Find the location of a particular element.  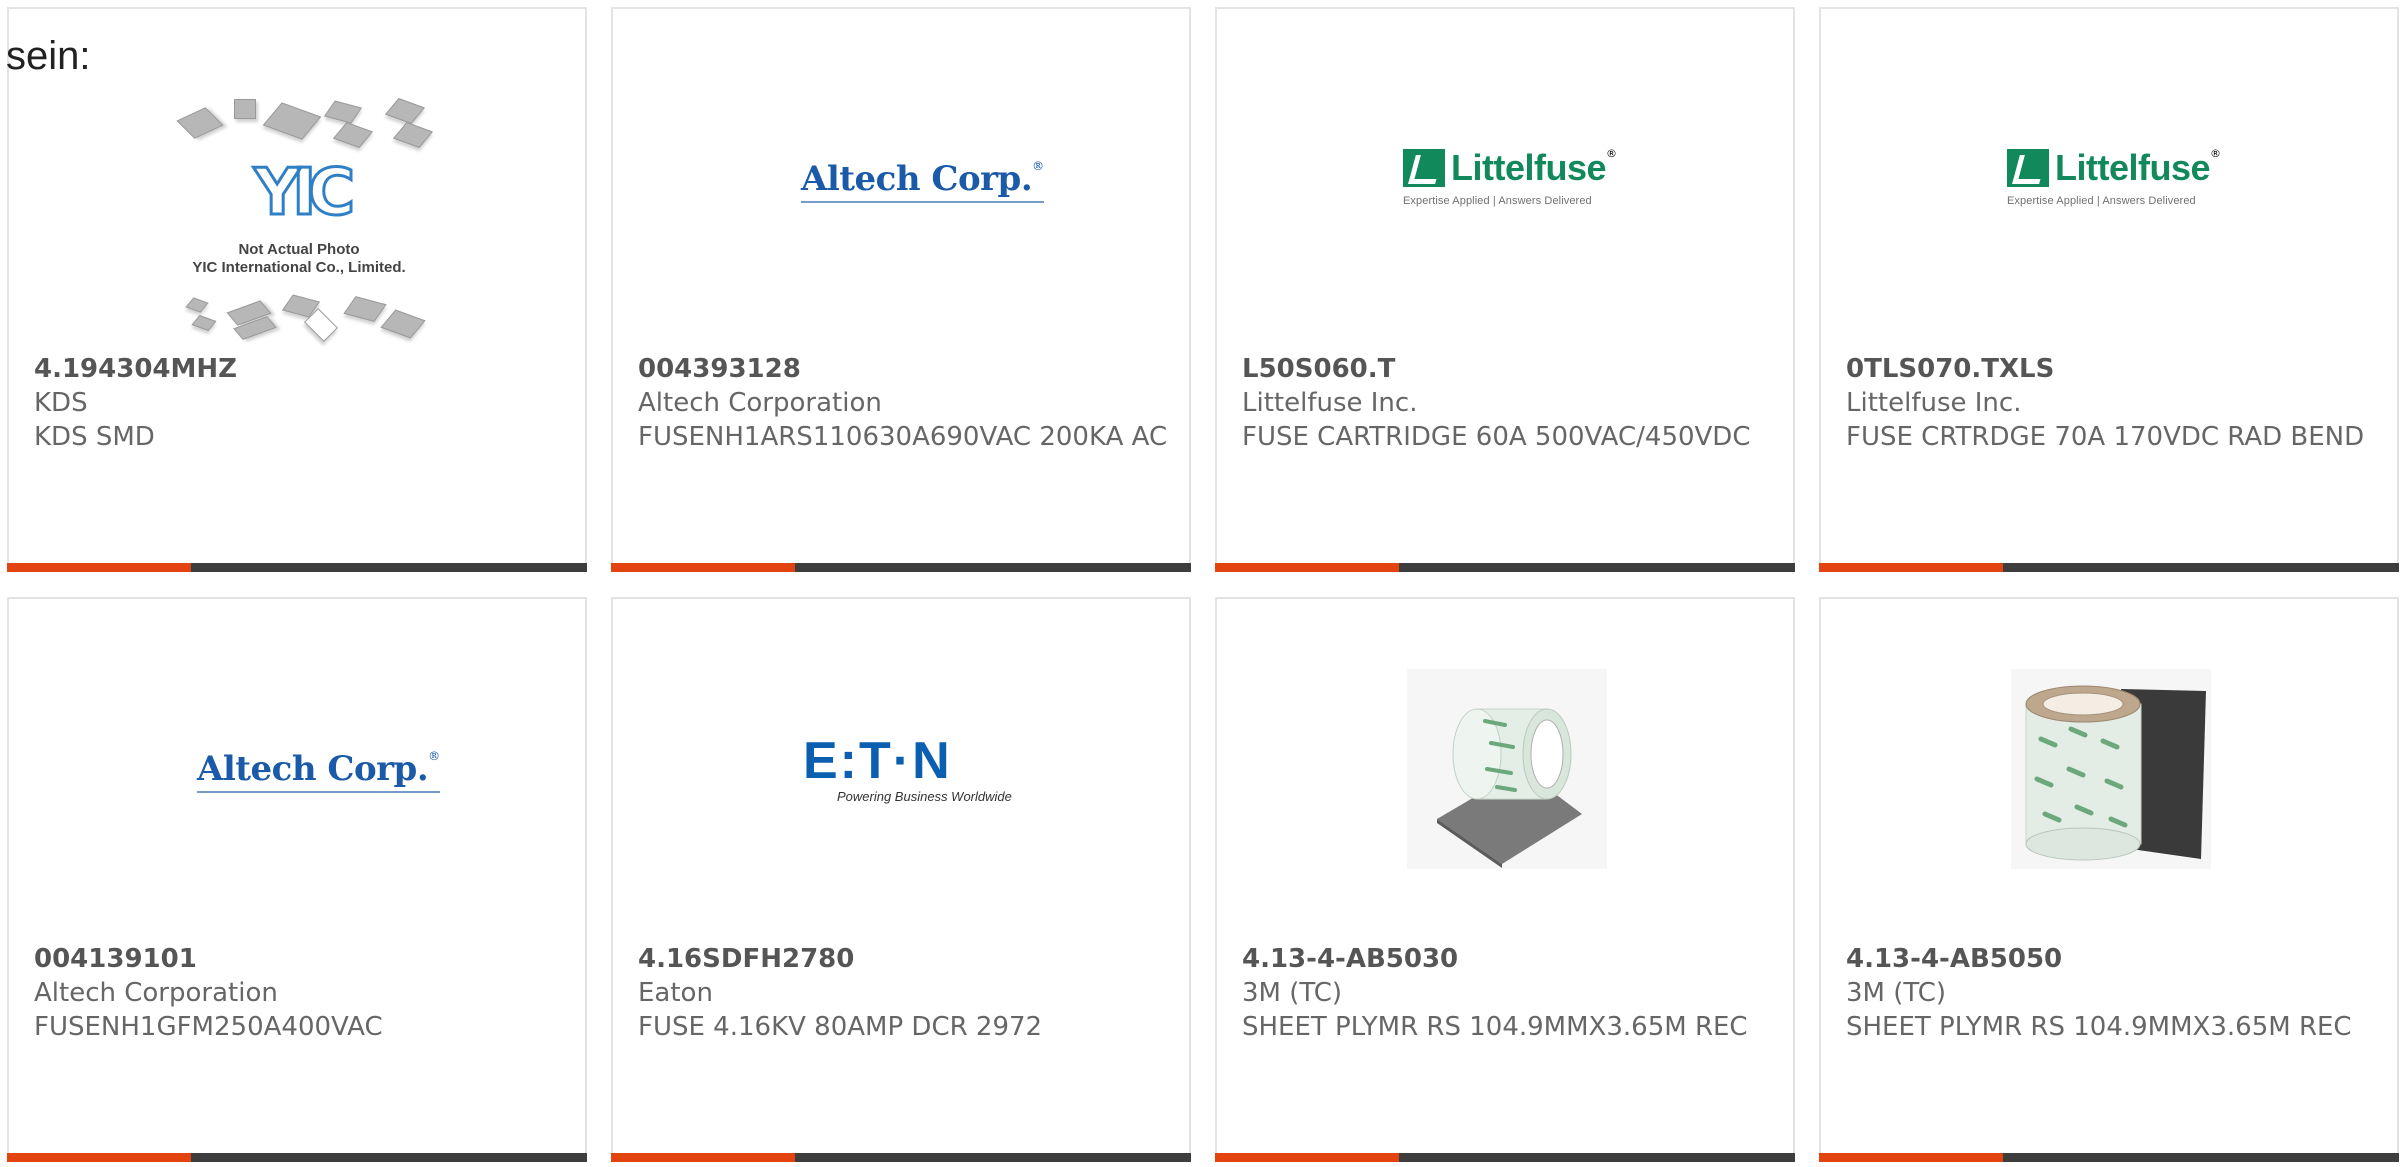

description: FUSE CRTRDGE 70A 170VDC RAD BEND is located at coordinates (2105, 437).